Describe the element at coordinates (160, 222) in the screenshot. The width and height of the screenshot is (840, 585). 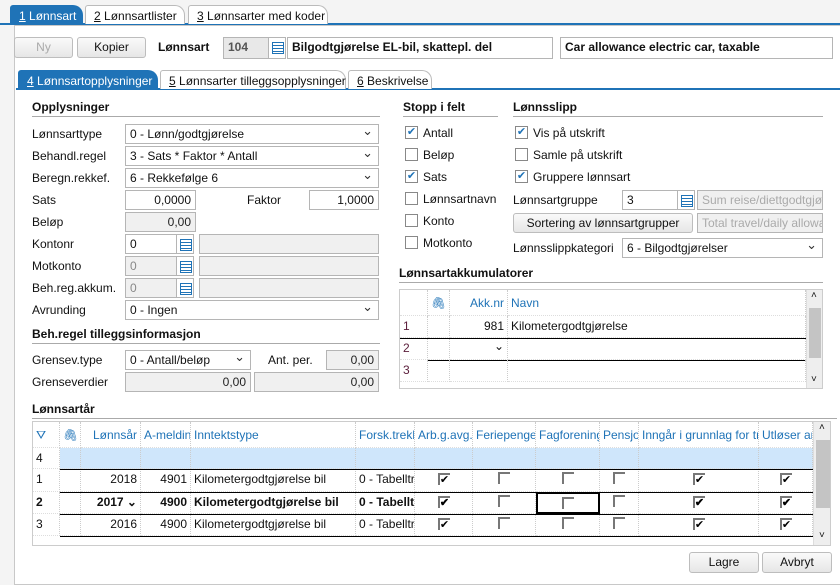
I see `amount-input: 0,00` at that location.